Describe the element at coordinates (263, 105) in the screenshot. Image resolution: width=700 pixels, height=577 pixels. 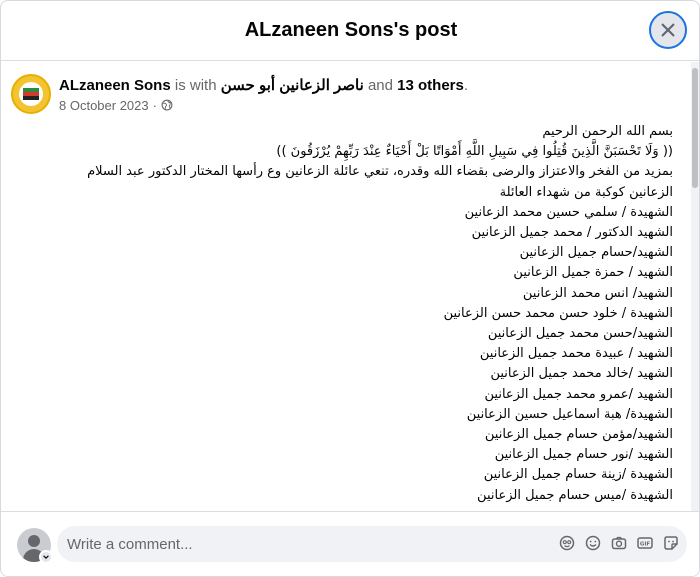
I see `post-date-line: 8 October 2023 ·` at that location.